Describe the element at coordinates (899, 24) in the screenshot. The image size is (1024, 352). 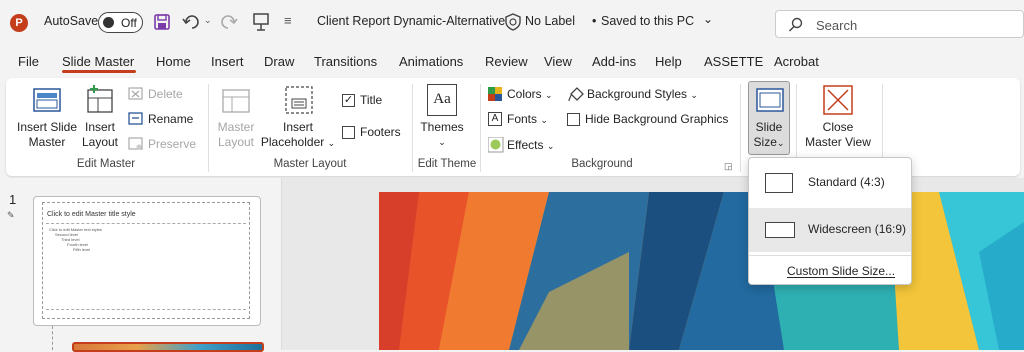
I see `search-box: Search` at that location.